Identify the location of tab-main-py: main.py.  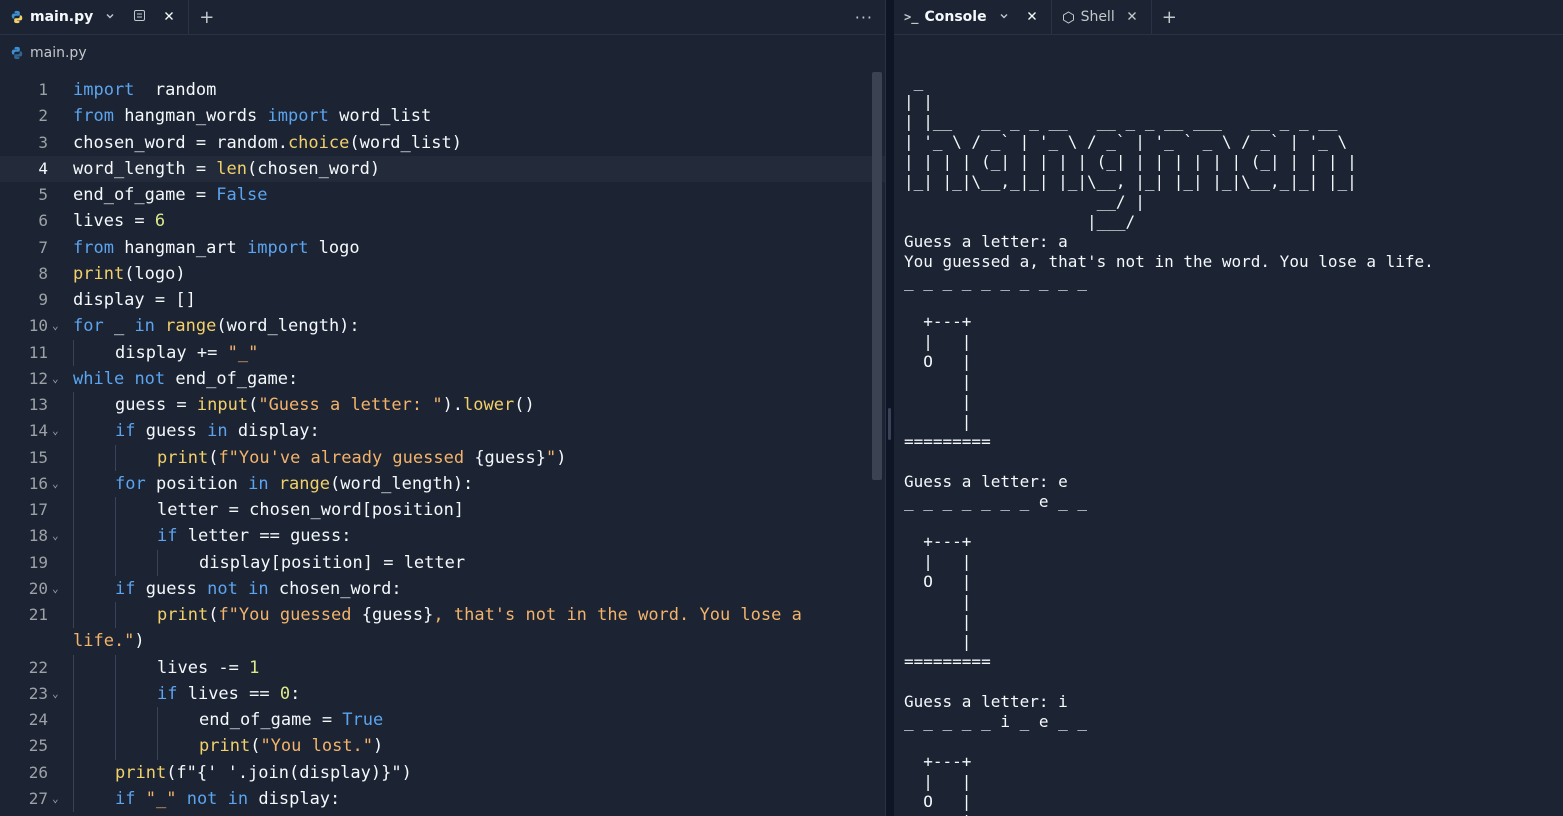
(94, 17).